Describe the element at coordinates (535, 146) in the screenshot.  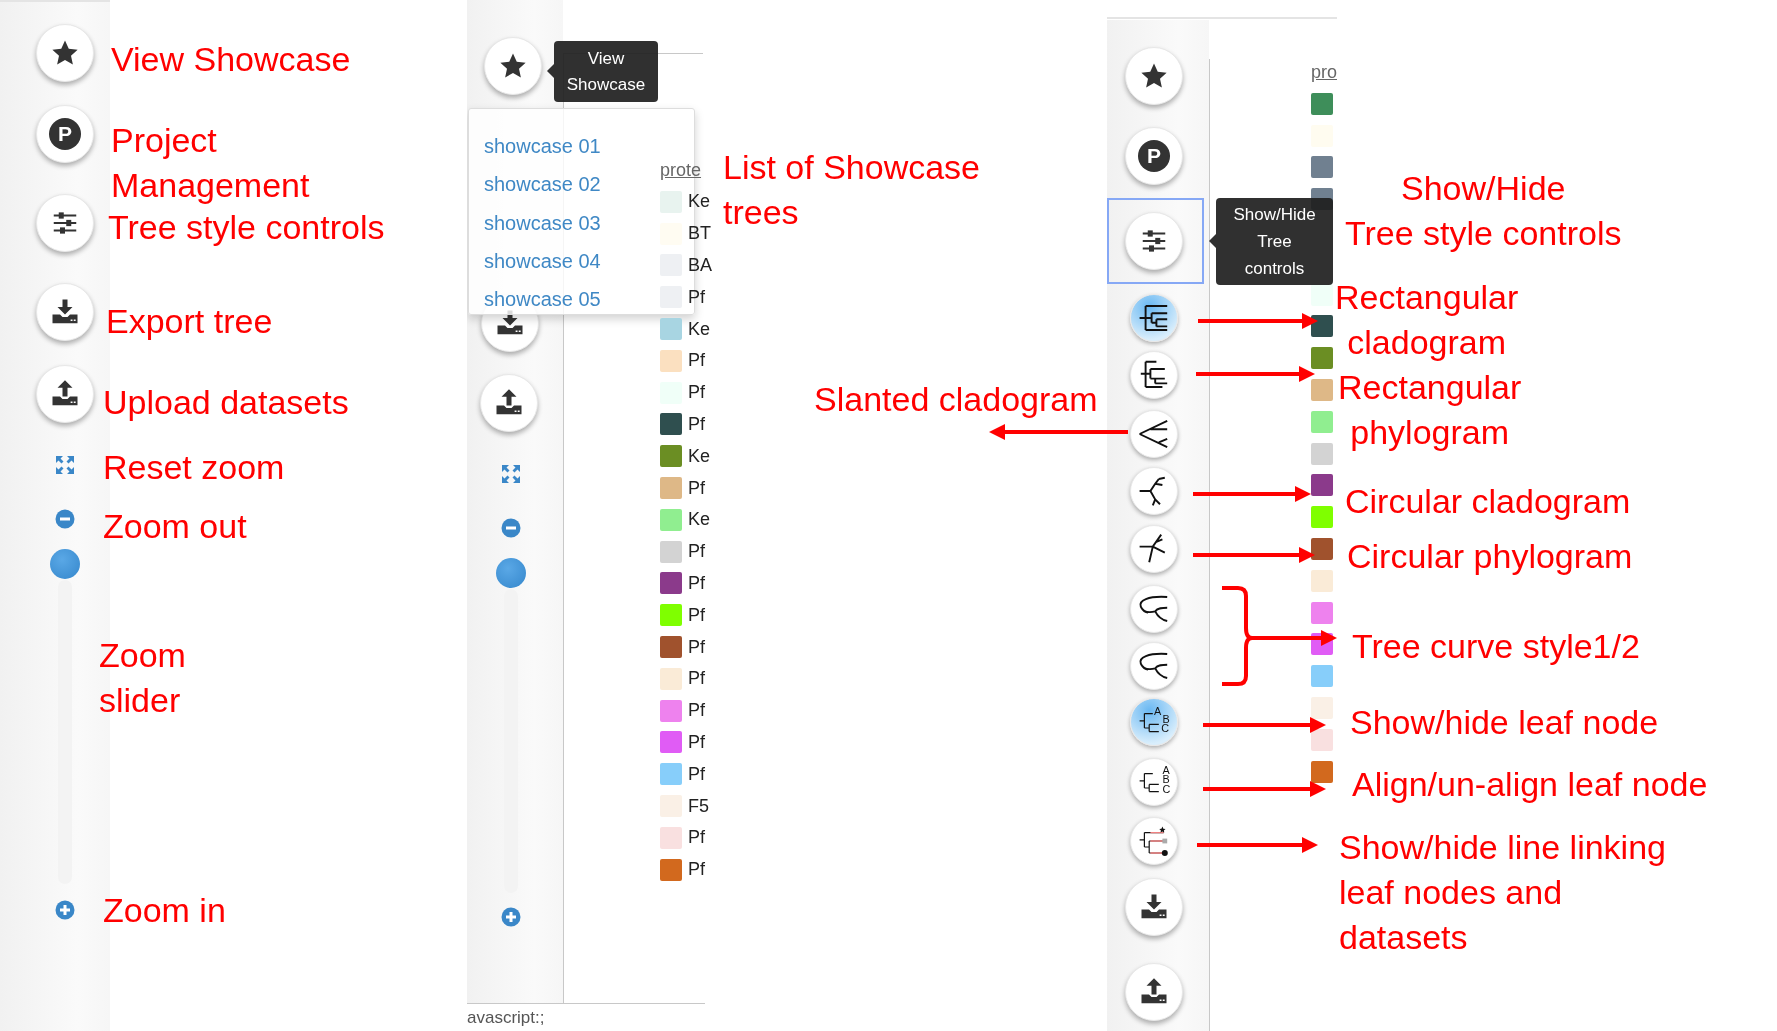
I see `menu-item: showcase 01` at that location.